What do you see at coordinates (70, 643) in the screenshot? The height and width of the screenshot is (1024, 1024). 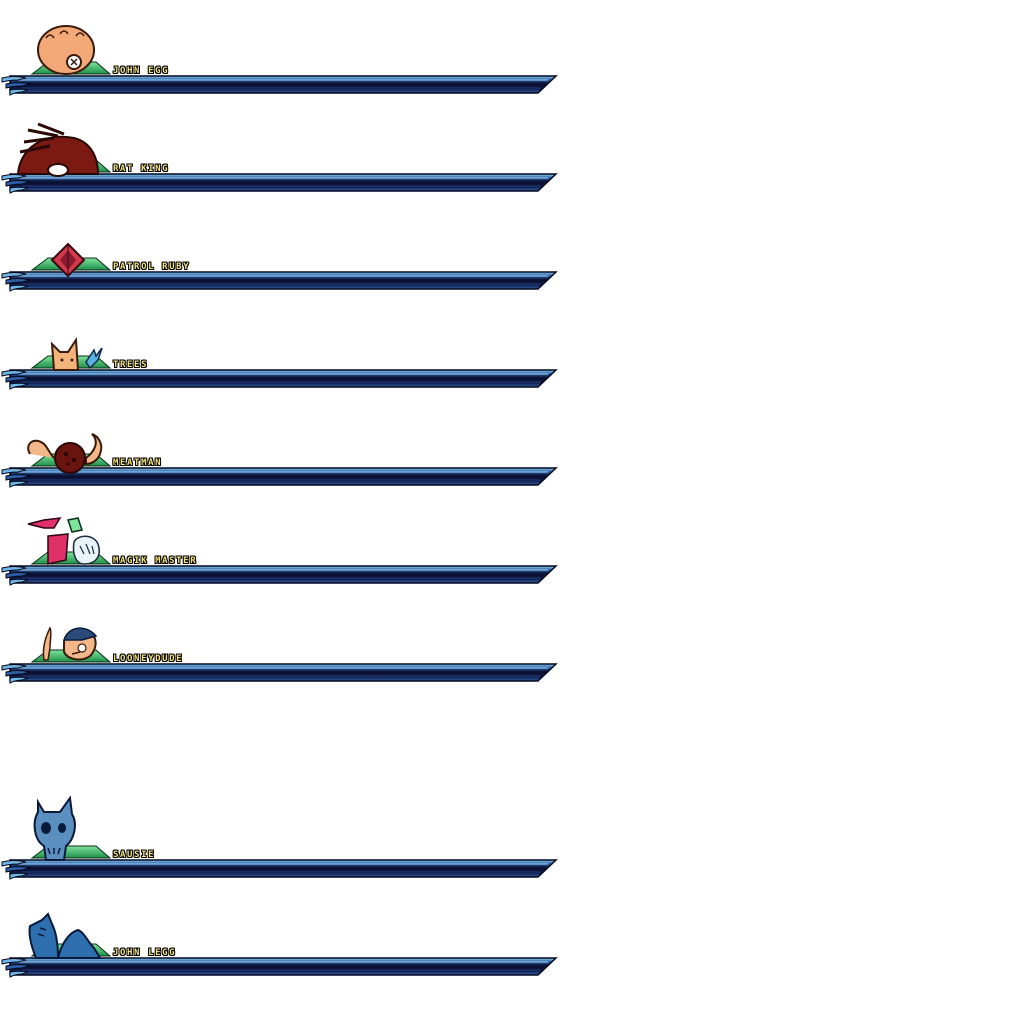 I see `looneydude-icon` at bounding box center [70, 643].